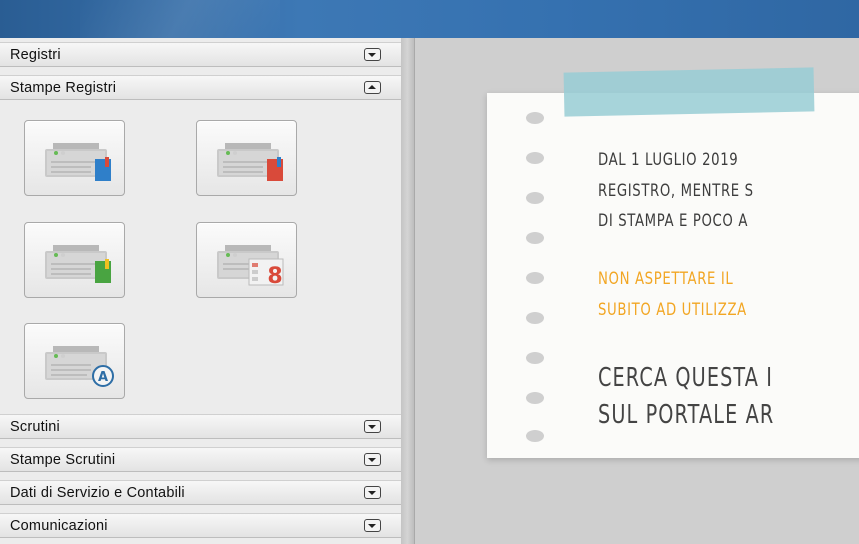 This screenshot has height=544, width=859. Describe the element at coordinates (63, 460) in the screenshot. I see `section-label: Stampe Scrutini` at that location.